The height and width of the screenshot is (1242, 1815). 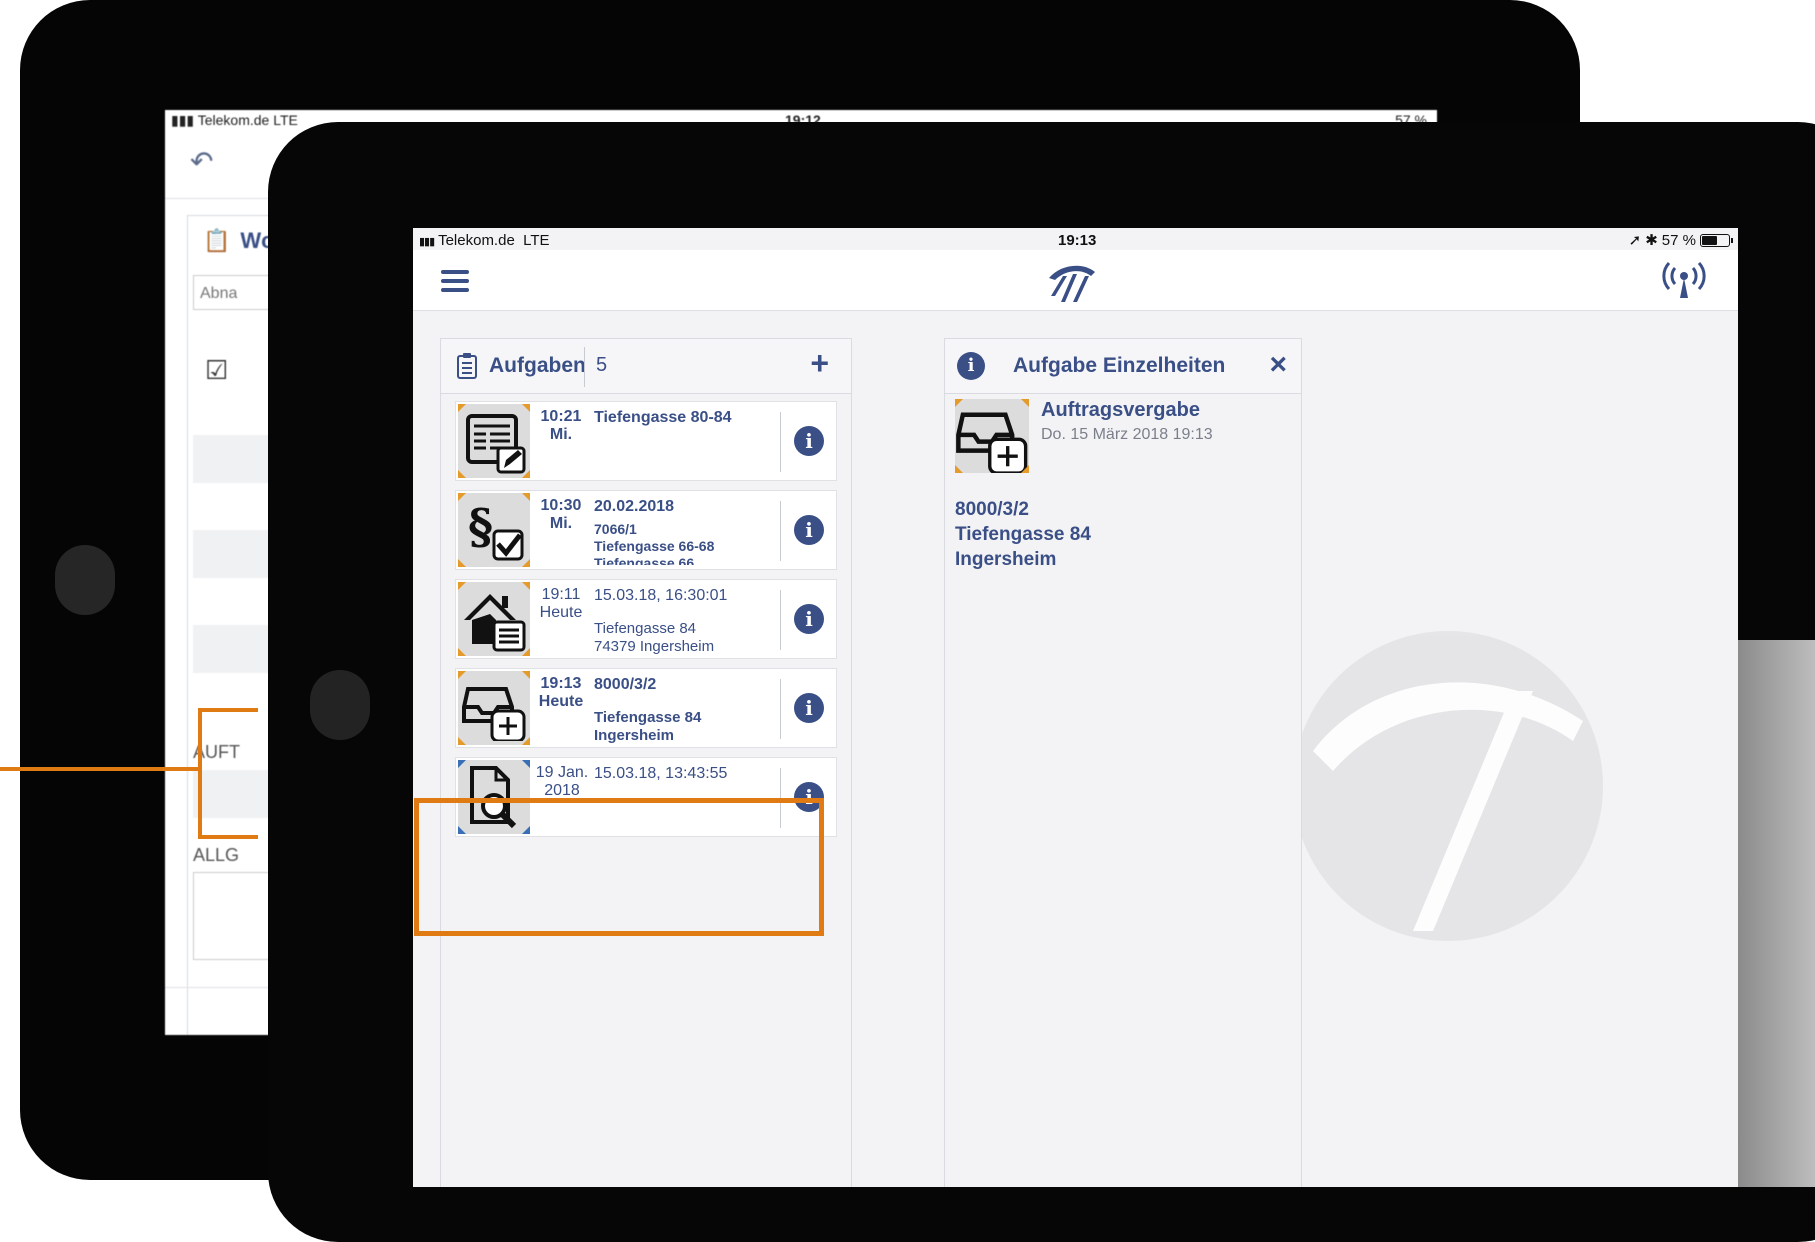 What do you see at coordinates (685, 442) in the screenshot?
I see `task-text: Tiefengasse 80-84` at bounding box center [685, 442].